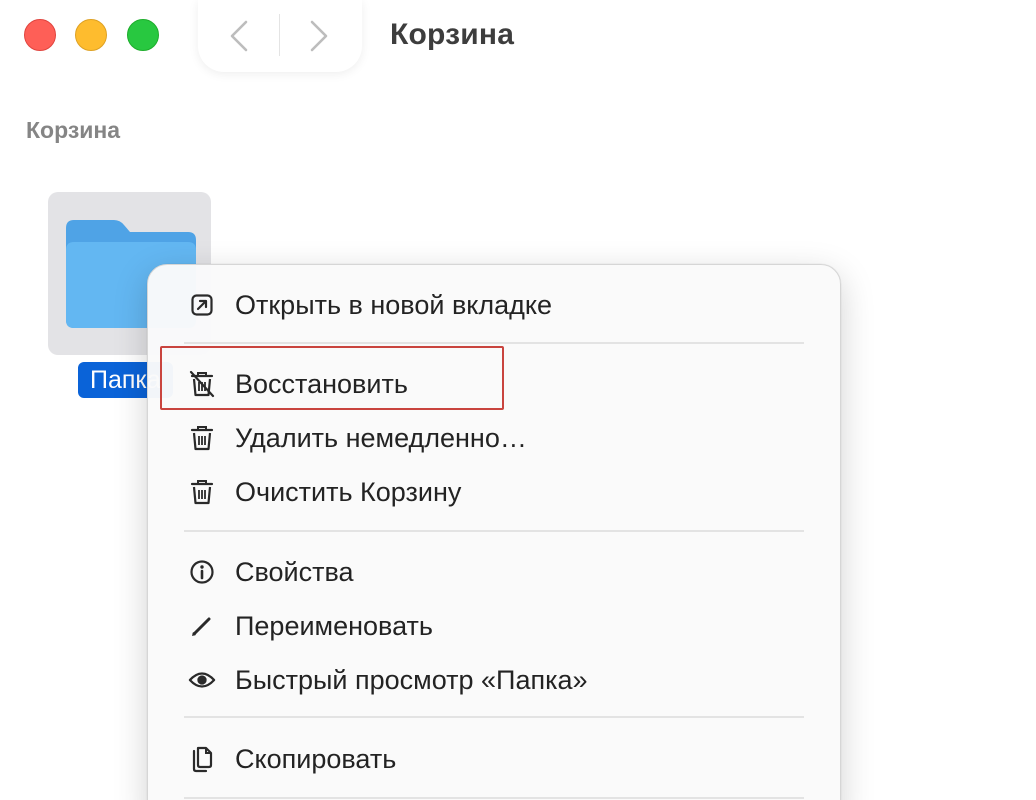  Describe the element at coordinates (334, 626) in the screenshot. I see `menu-item-label: Переименовать` at that location.